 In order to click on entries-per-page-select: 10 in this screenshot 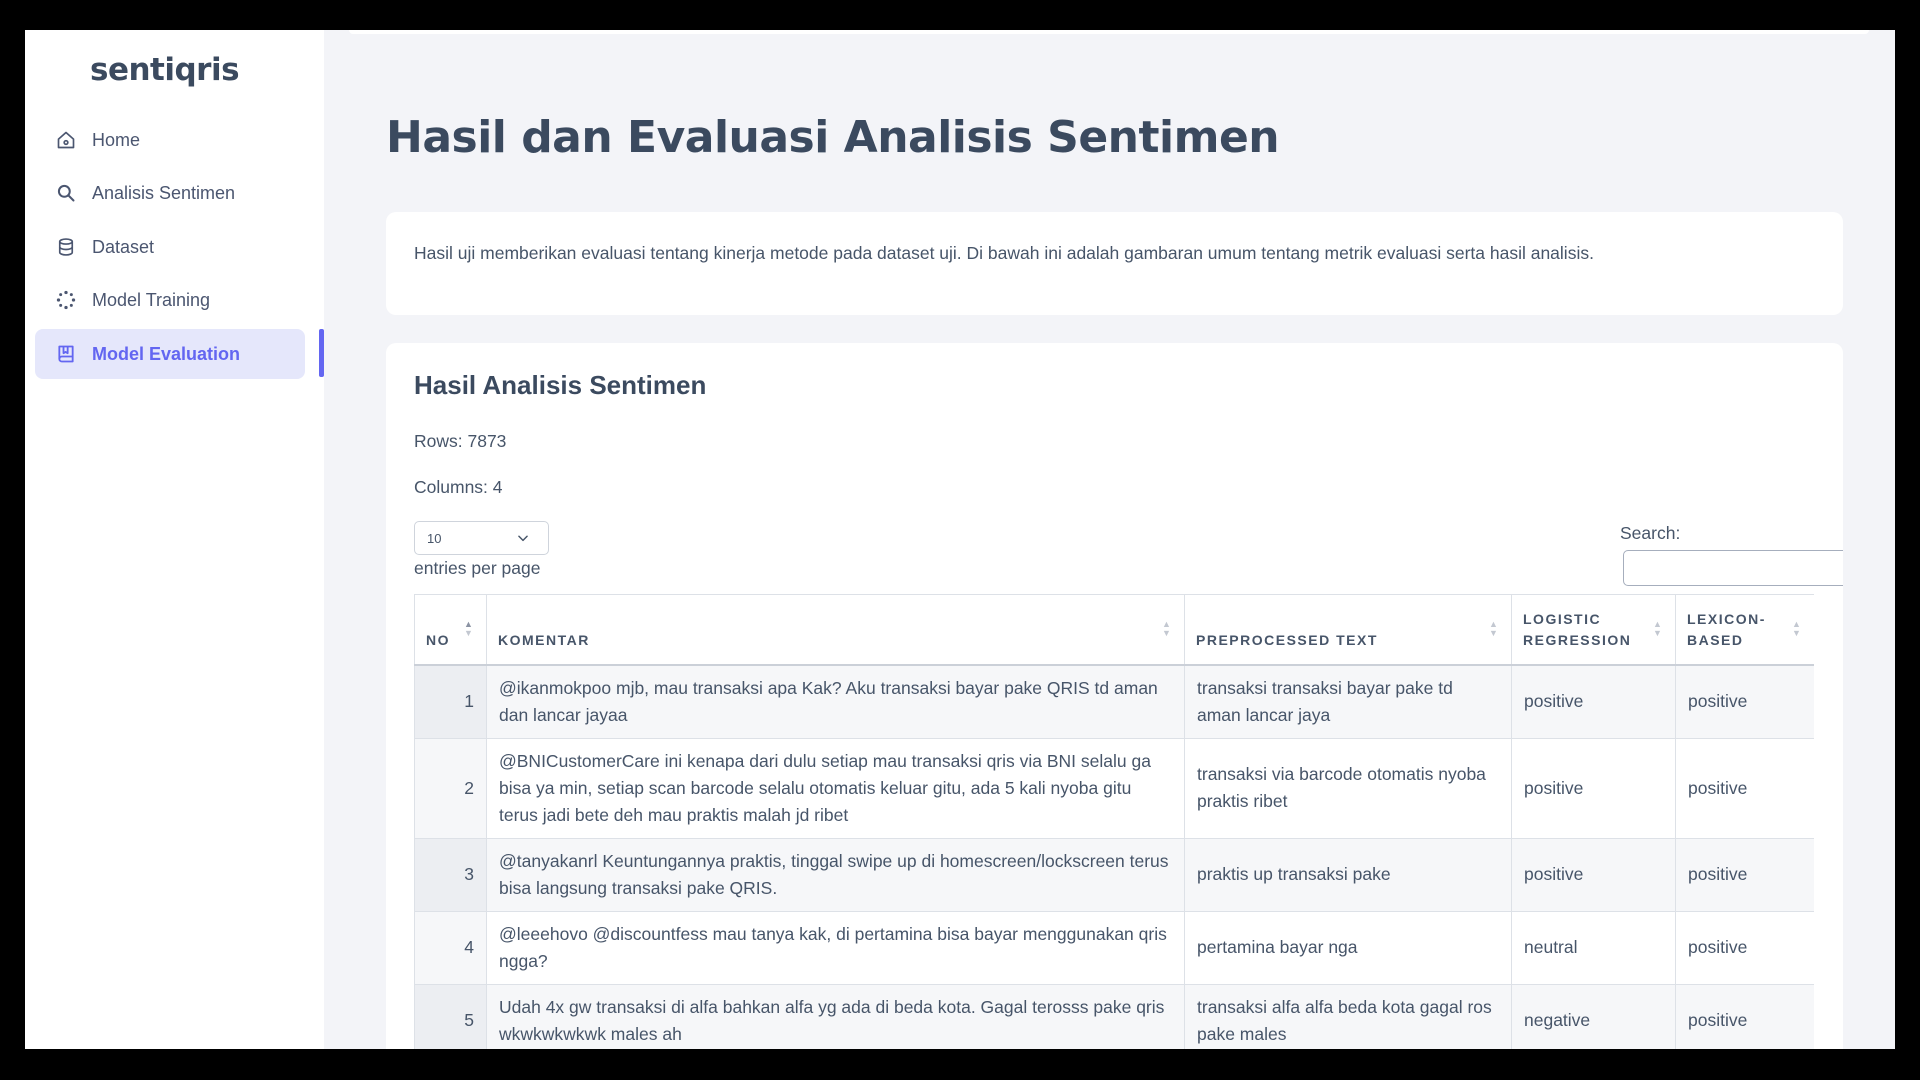, I will do `click(481, 538)`.